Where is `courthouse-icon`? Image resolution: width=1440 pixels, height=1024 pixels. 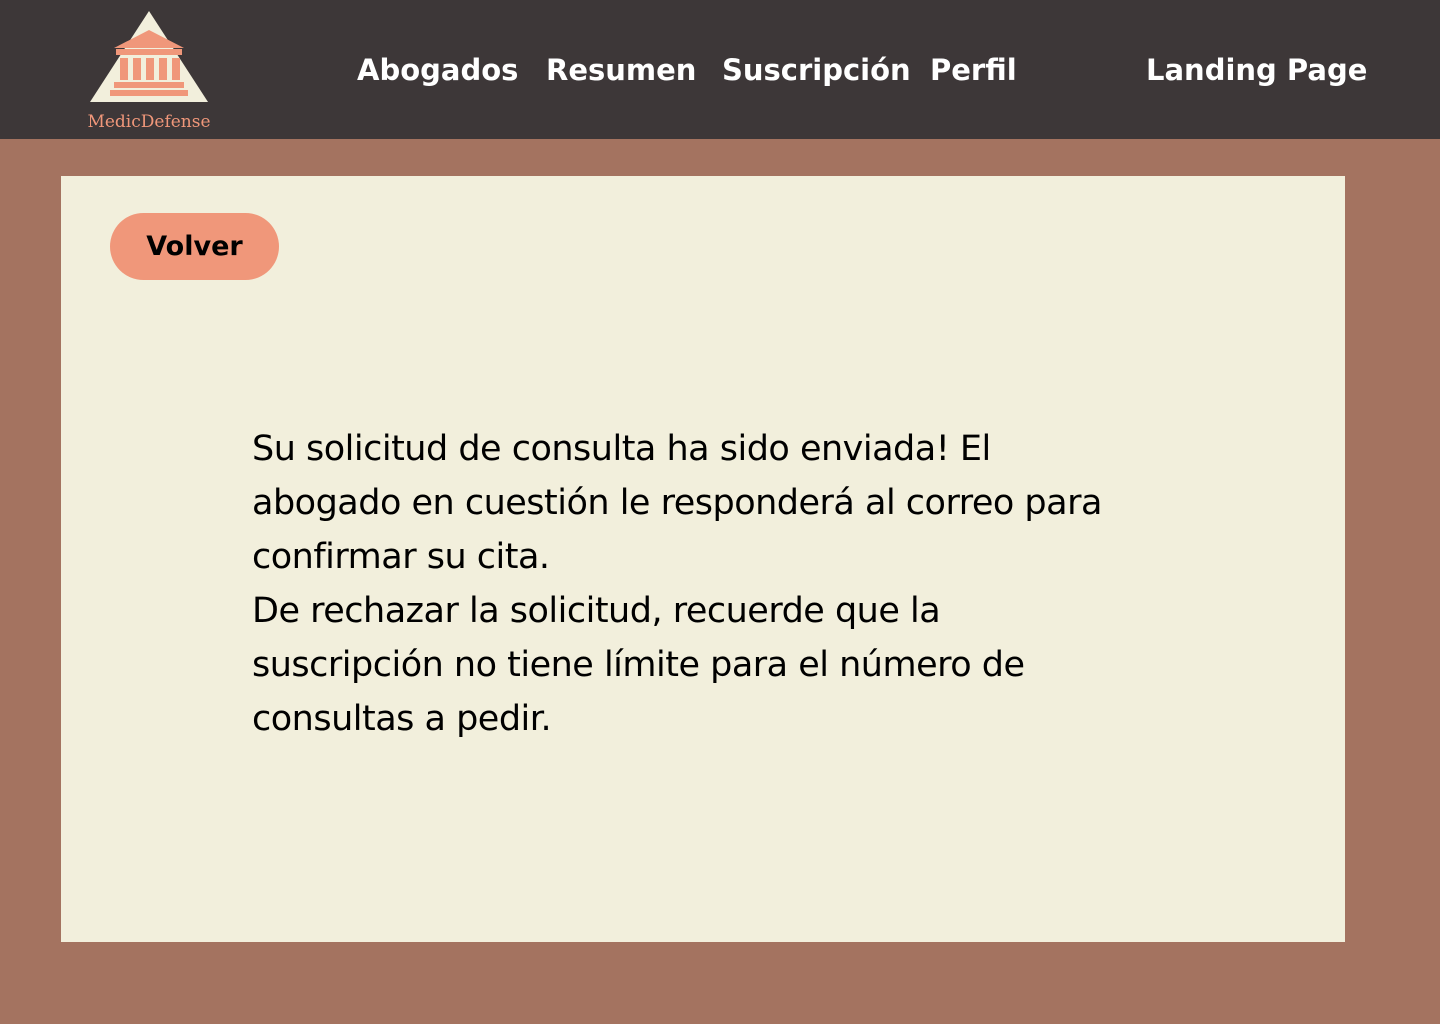 courthouse-icon is located at coordinates (149, 56).